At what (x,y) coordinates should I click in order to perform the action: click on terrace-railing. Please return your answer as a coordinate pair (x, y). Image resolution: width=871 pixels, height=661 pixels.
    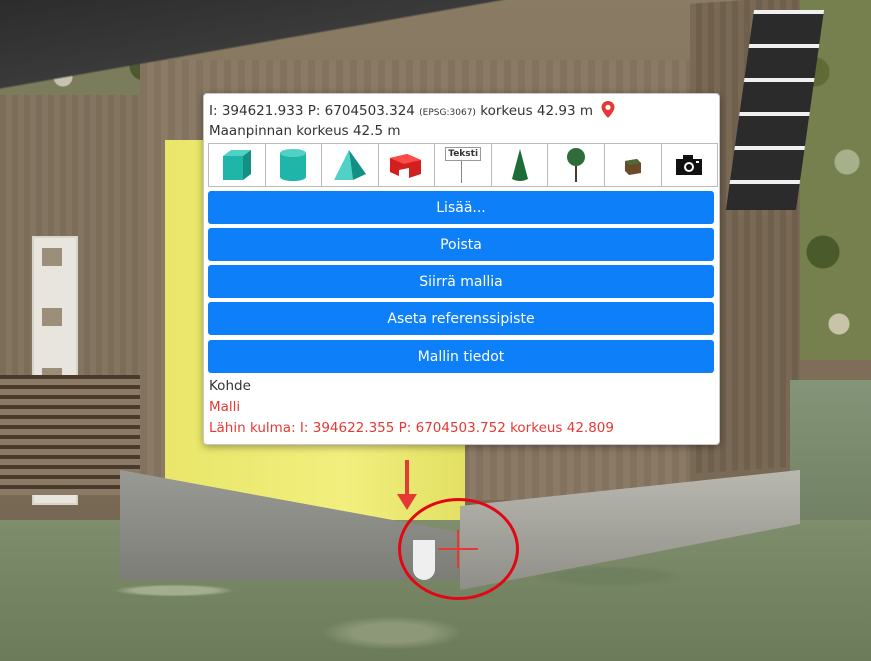
    Looking at the image, I should click on (70, 435).